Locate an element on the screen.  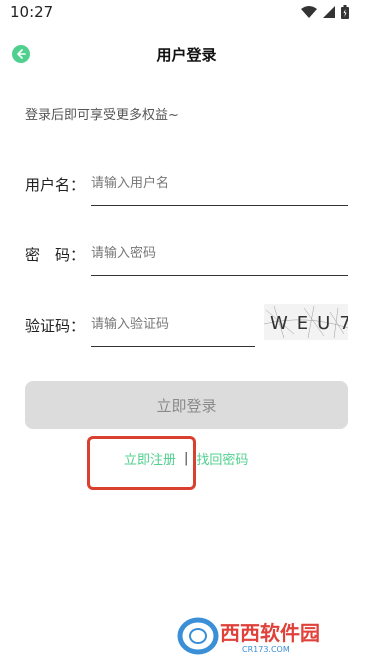
captcha-image: WEU7 is located at coordinates (306, 322).